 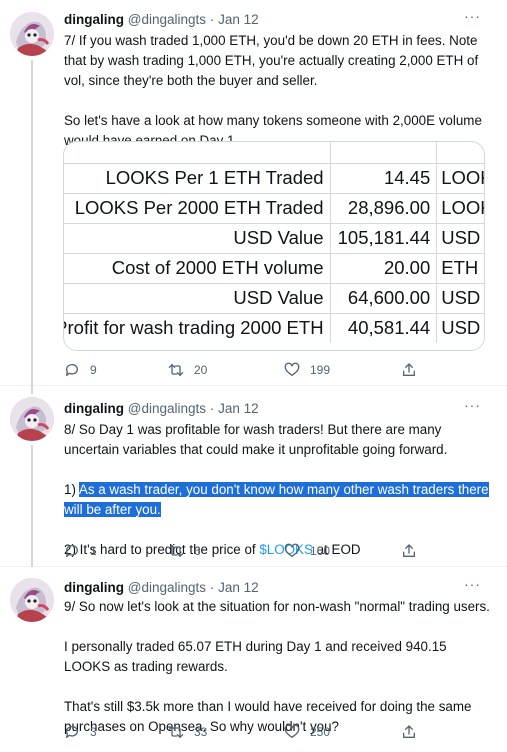 What do you see at coordinates (197, 268) in the screenshot?
I see `table-cell-label: Cost of 2000 ETH volume` at bounding box center [197, 268].